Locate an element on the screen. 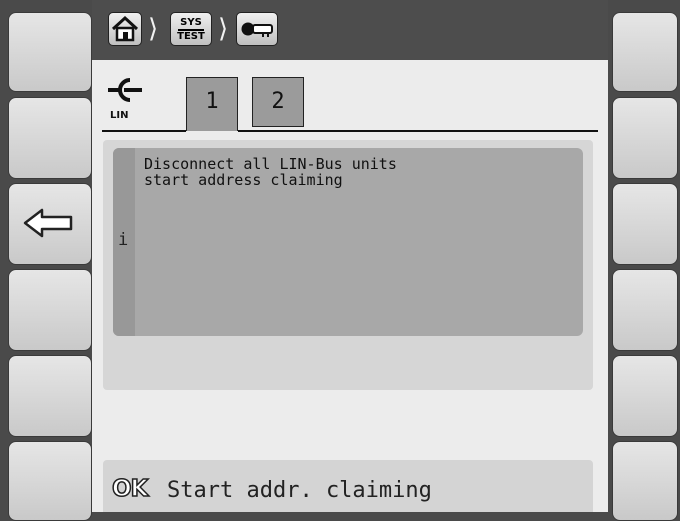 The height and width of the screenshot is (521, 680). breadcrumb: ⟩ SYS TEST ⟩ is located at coordinates (350, 30).